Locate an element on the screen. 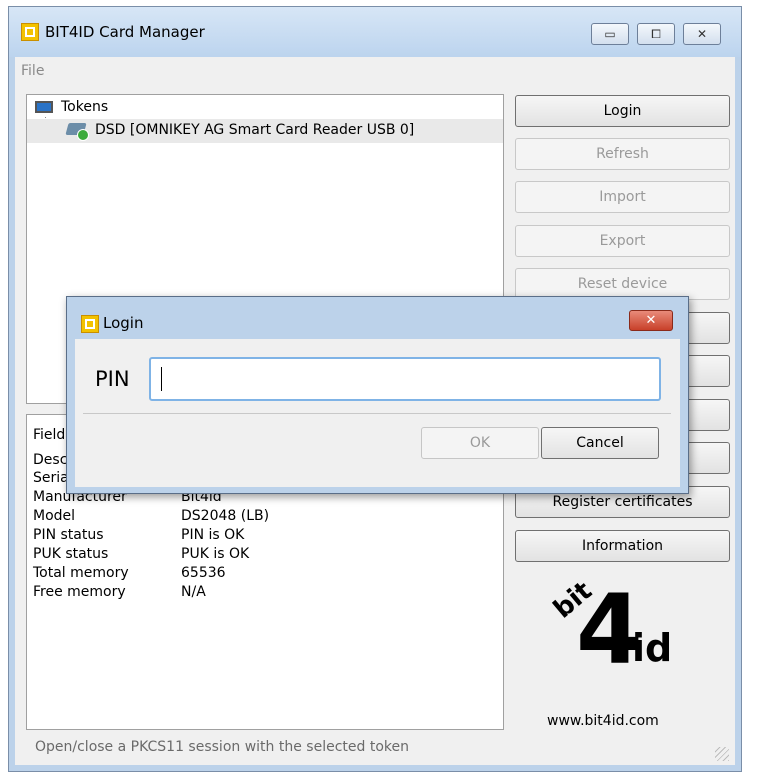 The width and height of the screenshot is (763, 781). computer-icon is located at coordinates (44, 107).